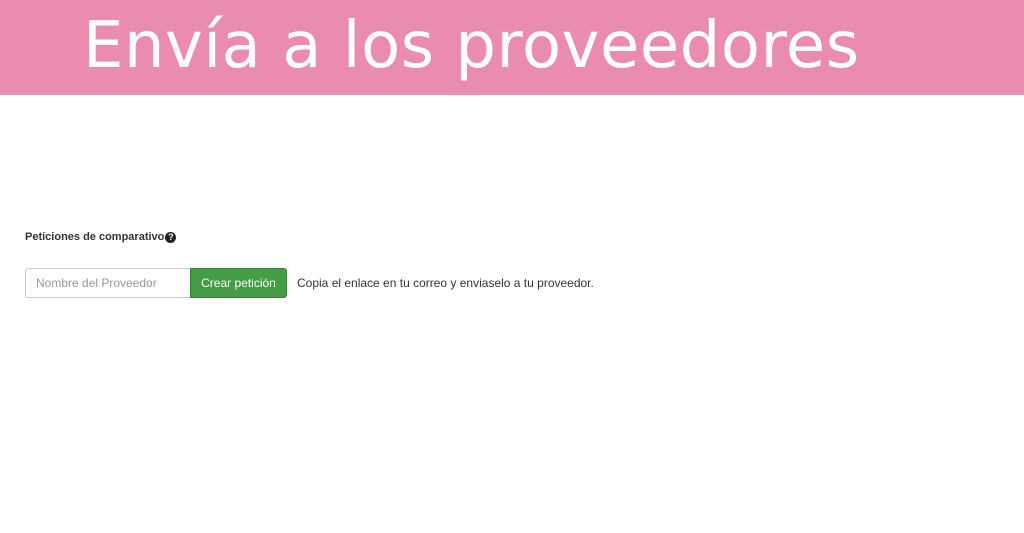 Image resolution: width=1024 pixels, height=533 pixels. What do you see at coordinates (471, 46) in the screenshot?
I see `banner-title: Envía a los proveedores` at bounding box center [471, 46].